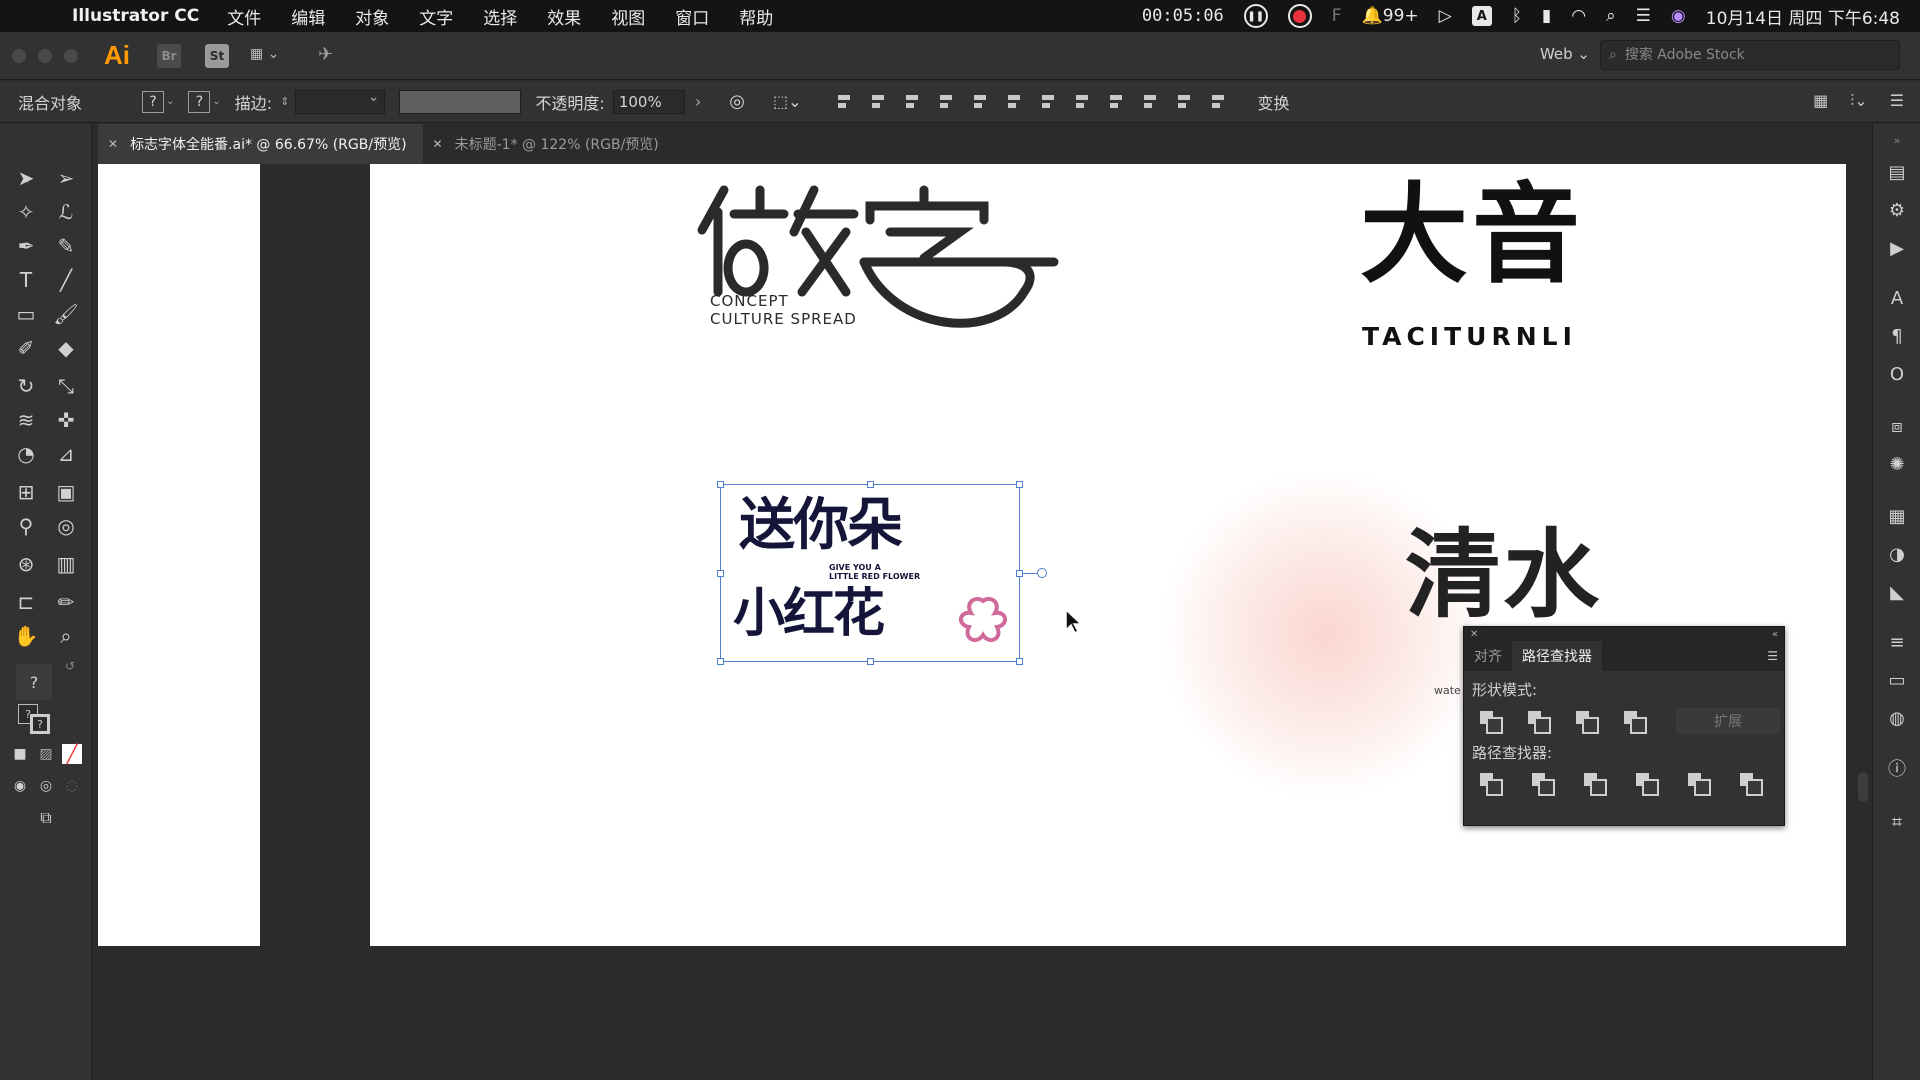  What do you see at coordinates (66, 314) in the screenshot?
I see `paintbrush-tool-icon: 🖌` at bounding box center [66, 314].